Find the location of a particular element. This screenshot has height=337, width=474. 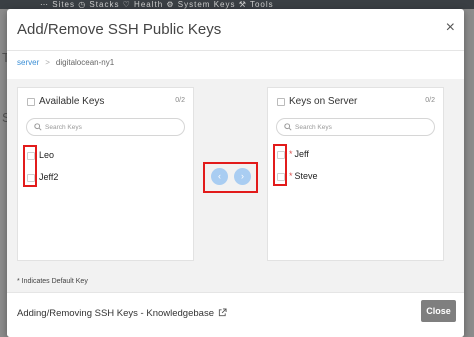

knowledgebase-link: Adding/Removing SSH Keys - Knowledgebase is located at coordinates (122, 313).